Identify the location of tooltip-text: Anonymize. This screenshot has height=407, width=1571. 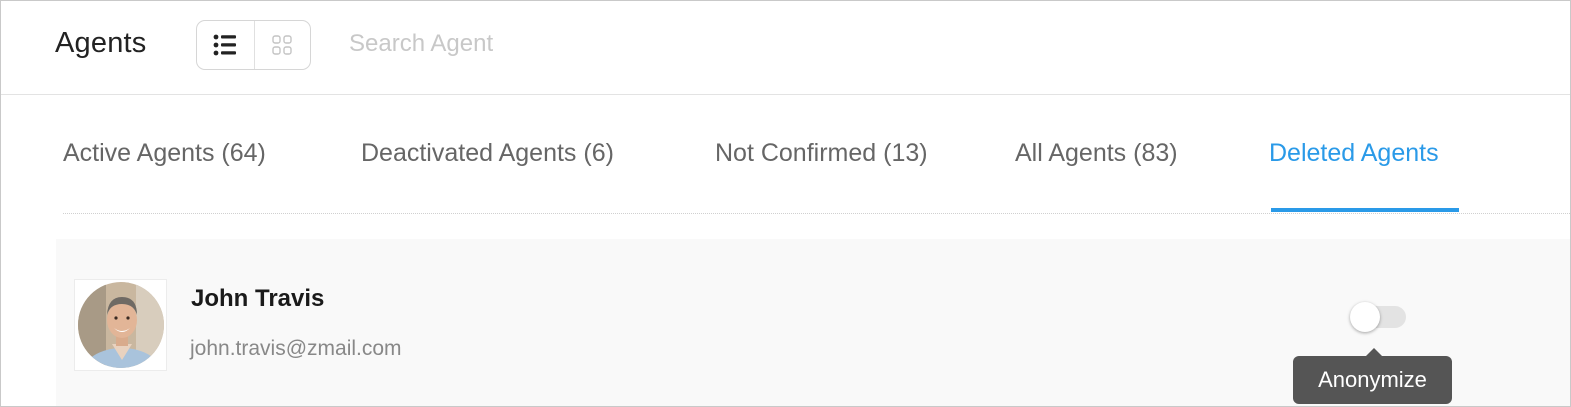
(1372, 379).